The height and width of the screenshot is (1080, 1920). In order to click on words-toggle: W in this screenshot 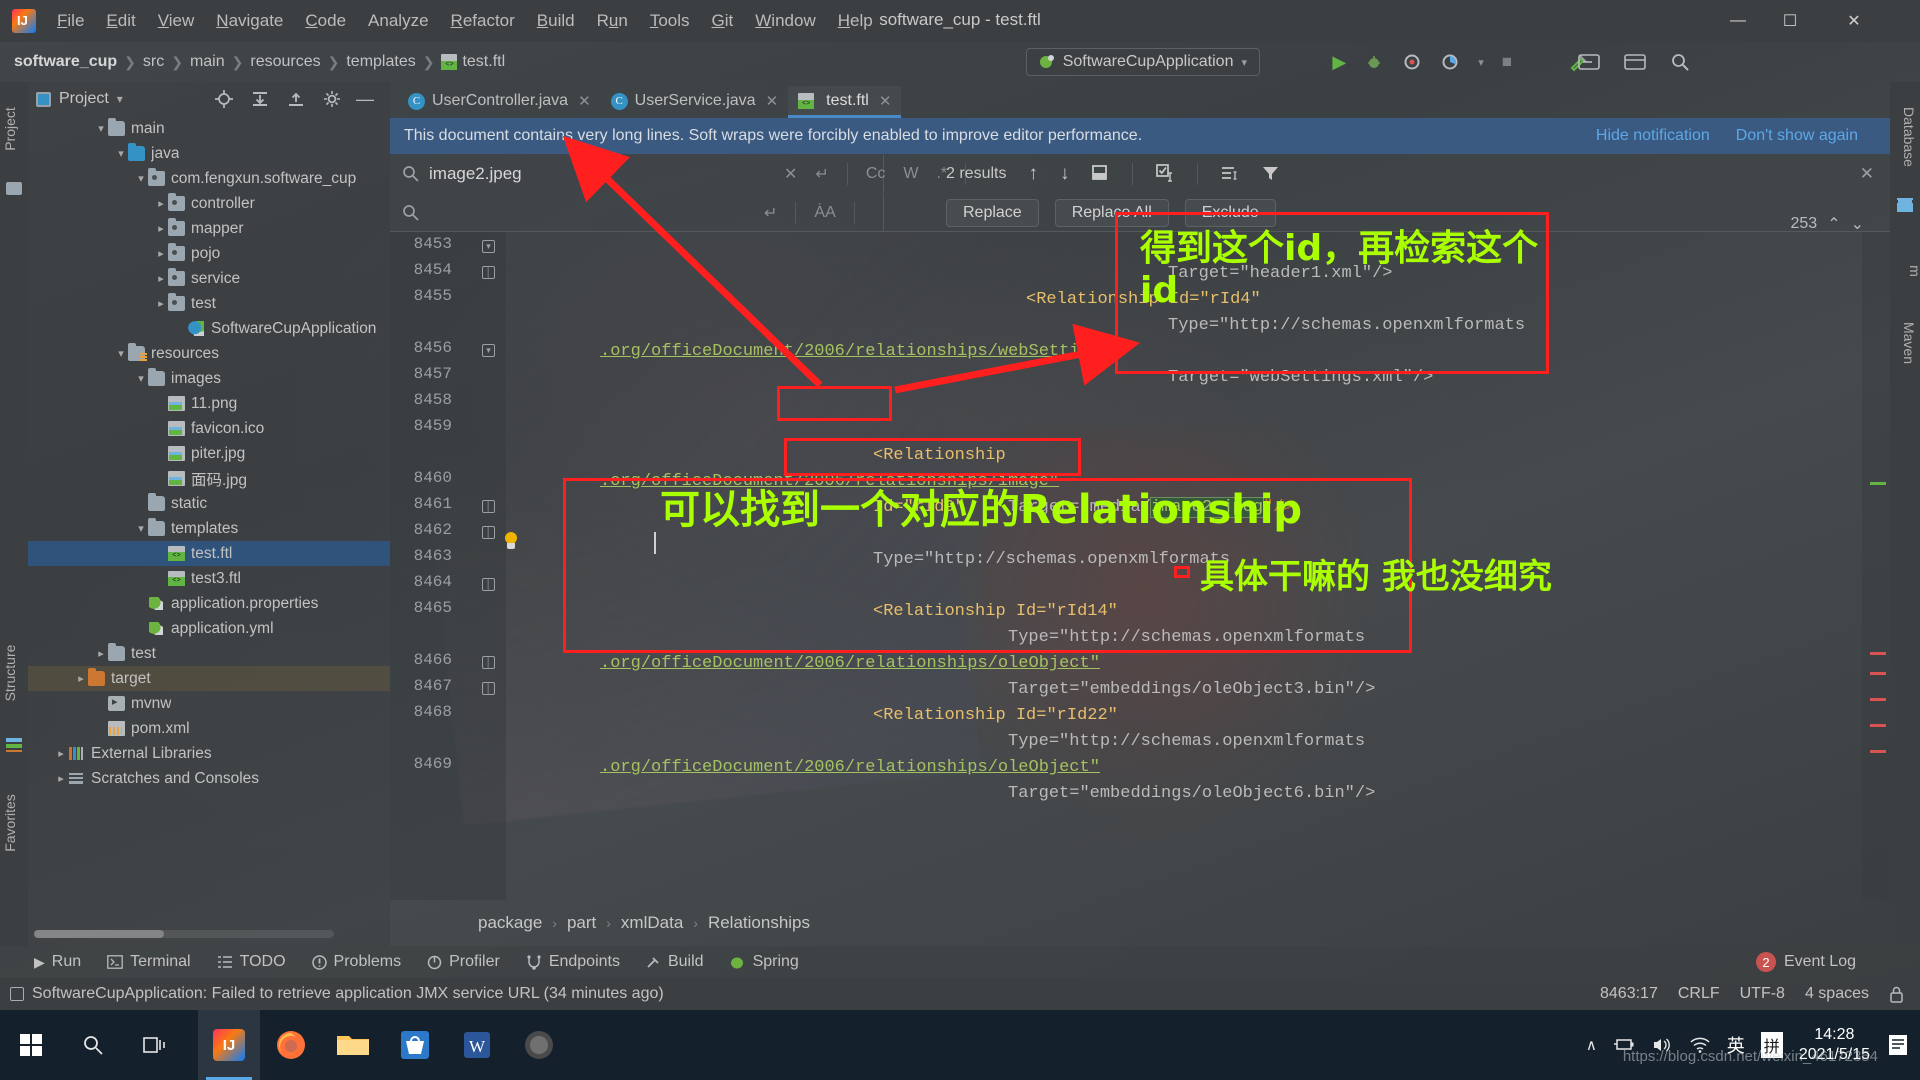, I will do `click(910, 174)`.